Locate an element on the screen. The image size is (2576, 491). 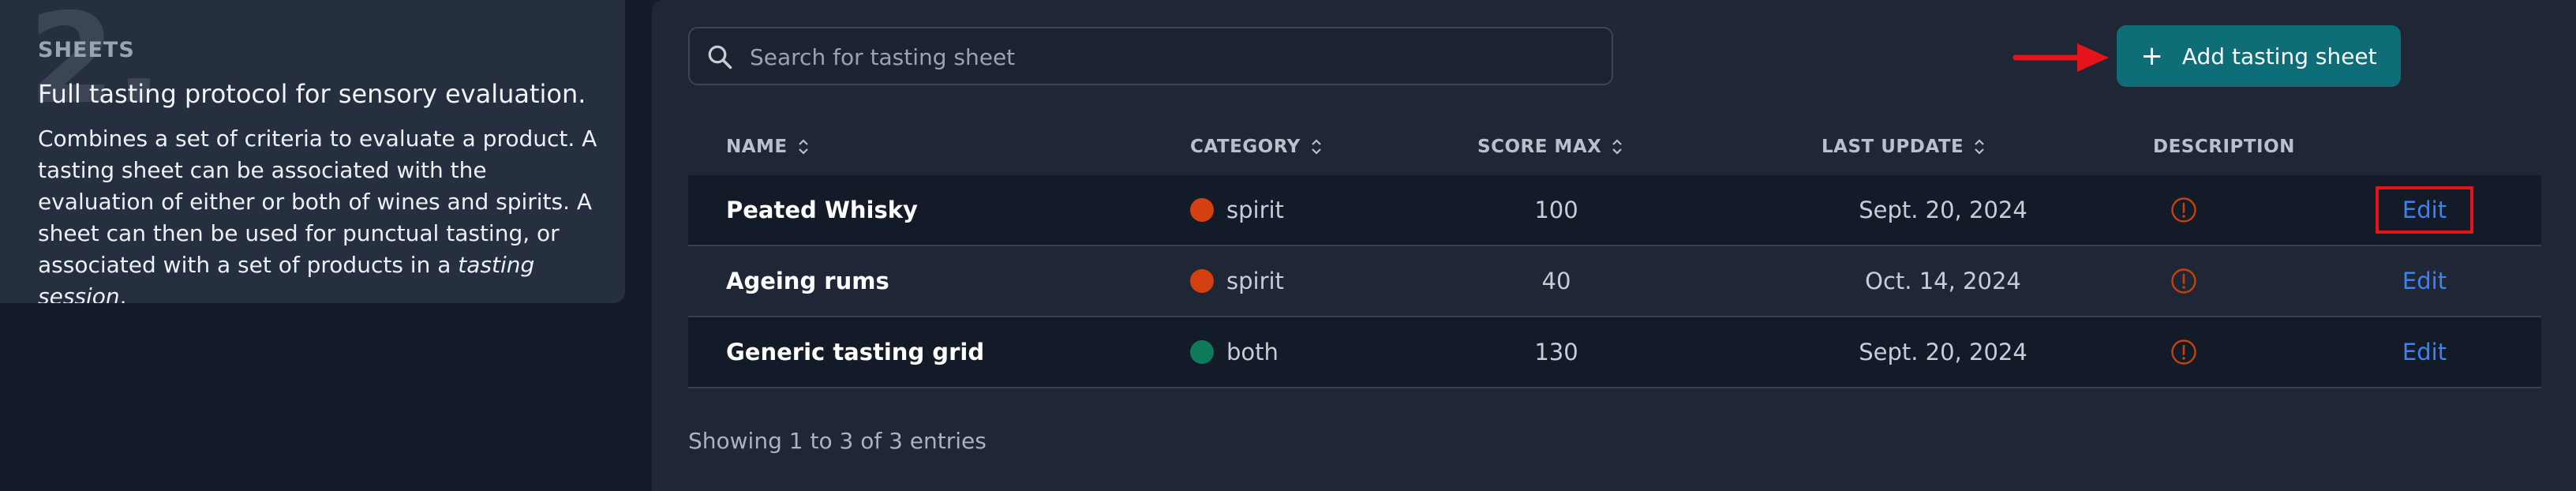
category-label: both is located at coordinates (1252, 352).